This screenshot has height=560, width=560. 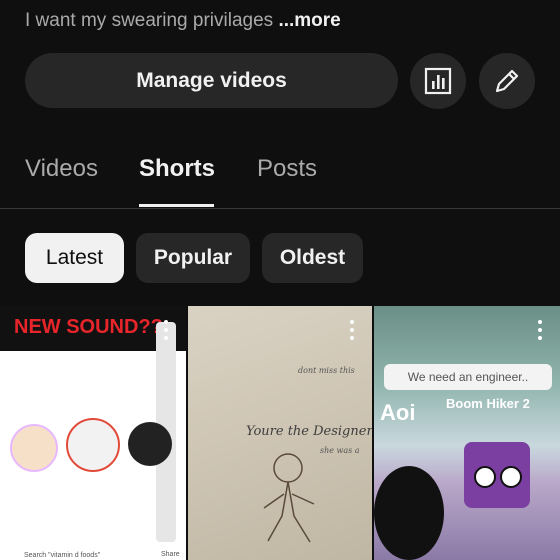 I want to click on bar-chart-icon, so click(x=438, y=81).